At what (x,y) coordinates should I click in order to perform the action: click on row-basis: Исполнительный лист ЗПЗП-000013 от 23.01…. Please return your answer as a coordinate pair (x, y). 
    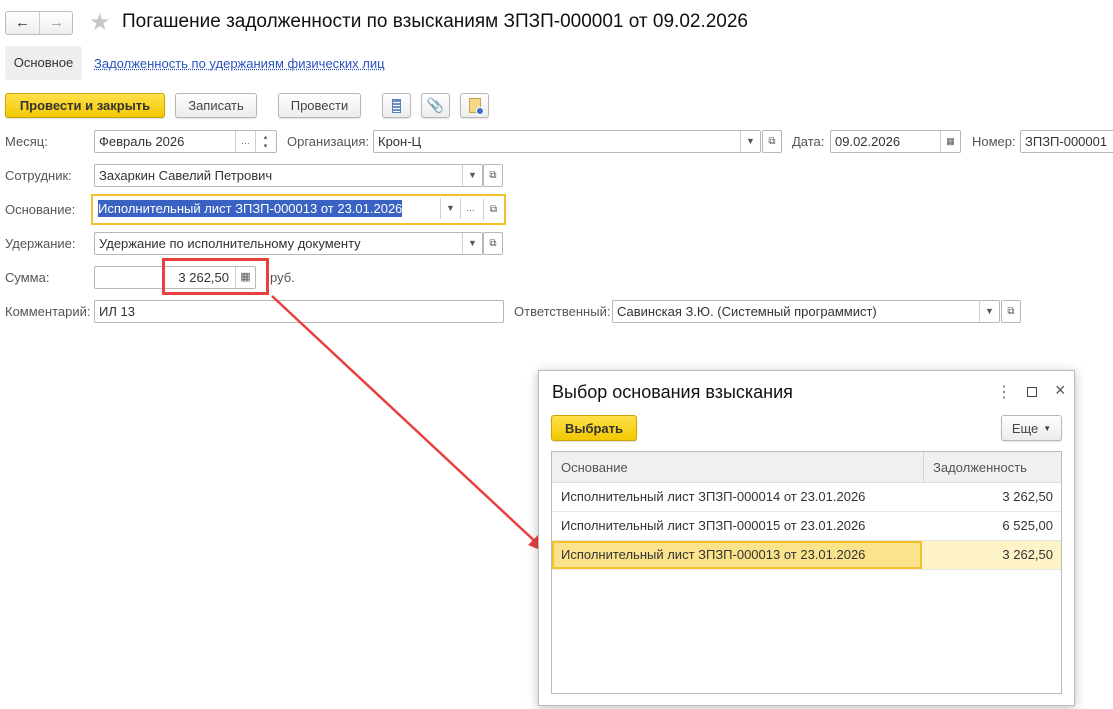
    Looking at the image, I should click on (713, 554).